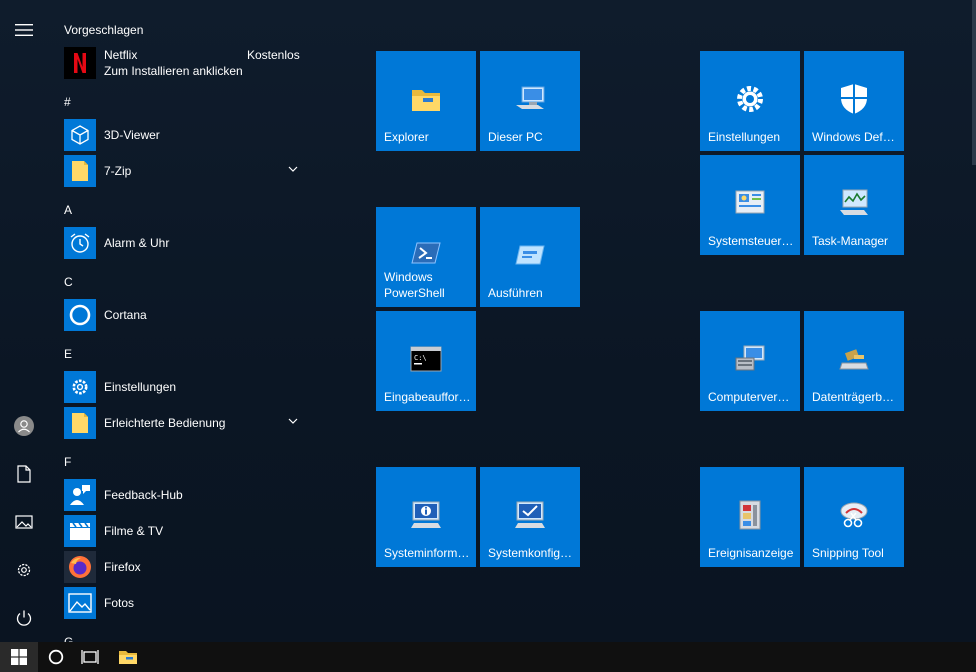 The width and height of the screenshot is (976, 672). I want to click on app-label: 7-Zip, so click(118, 171).